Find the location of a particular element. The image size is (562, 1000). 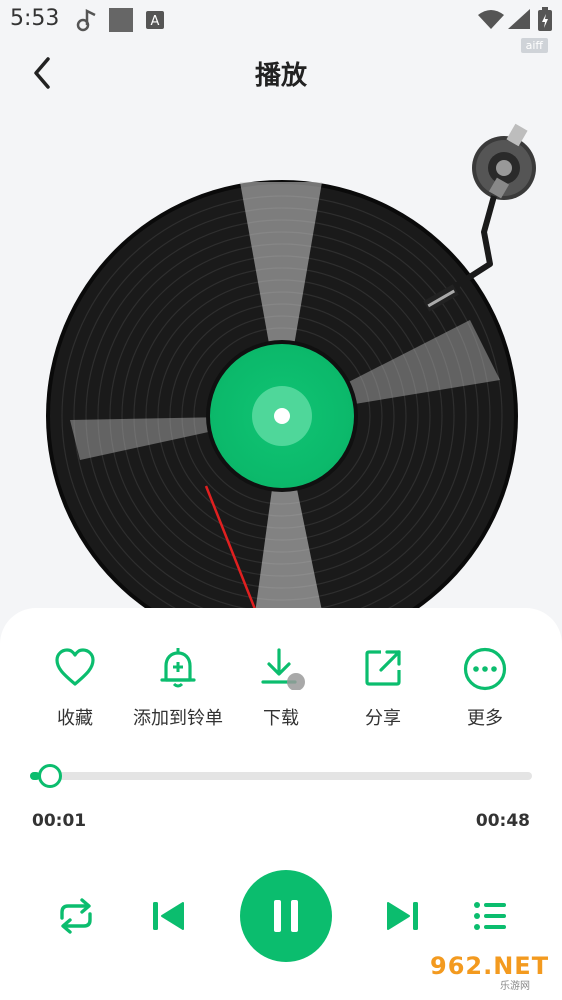

progress-track is located at coordinates (281, 776).